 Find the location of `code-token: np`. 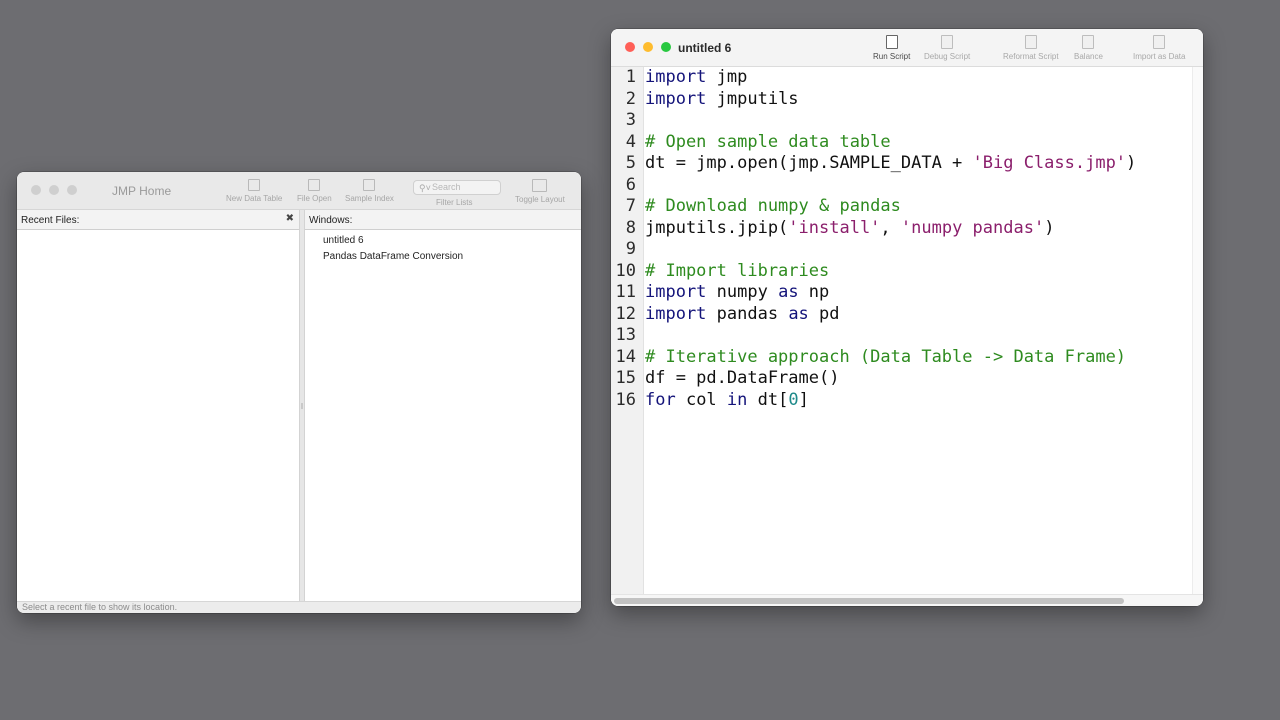

code-token: np is located at coordinates (814, 292).